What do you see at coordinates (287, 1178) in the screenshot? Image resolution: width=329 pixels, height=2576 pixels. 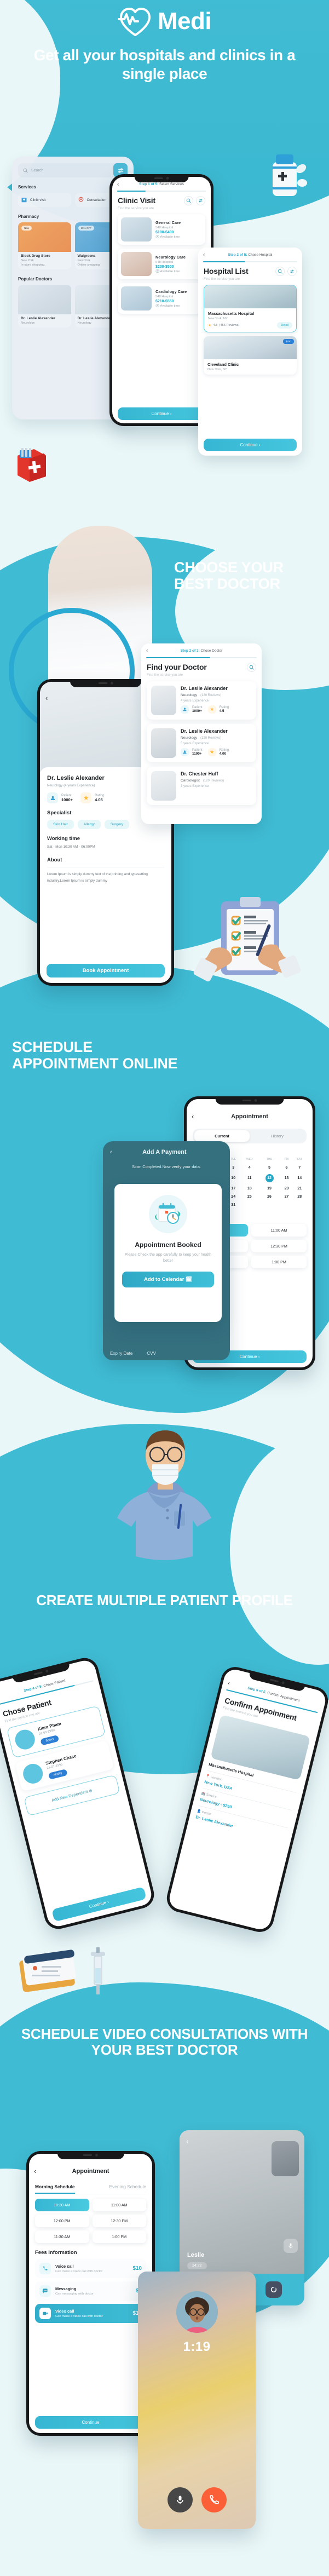 I see `calendar-day: 13` at bounding box center [287, 1178].